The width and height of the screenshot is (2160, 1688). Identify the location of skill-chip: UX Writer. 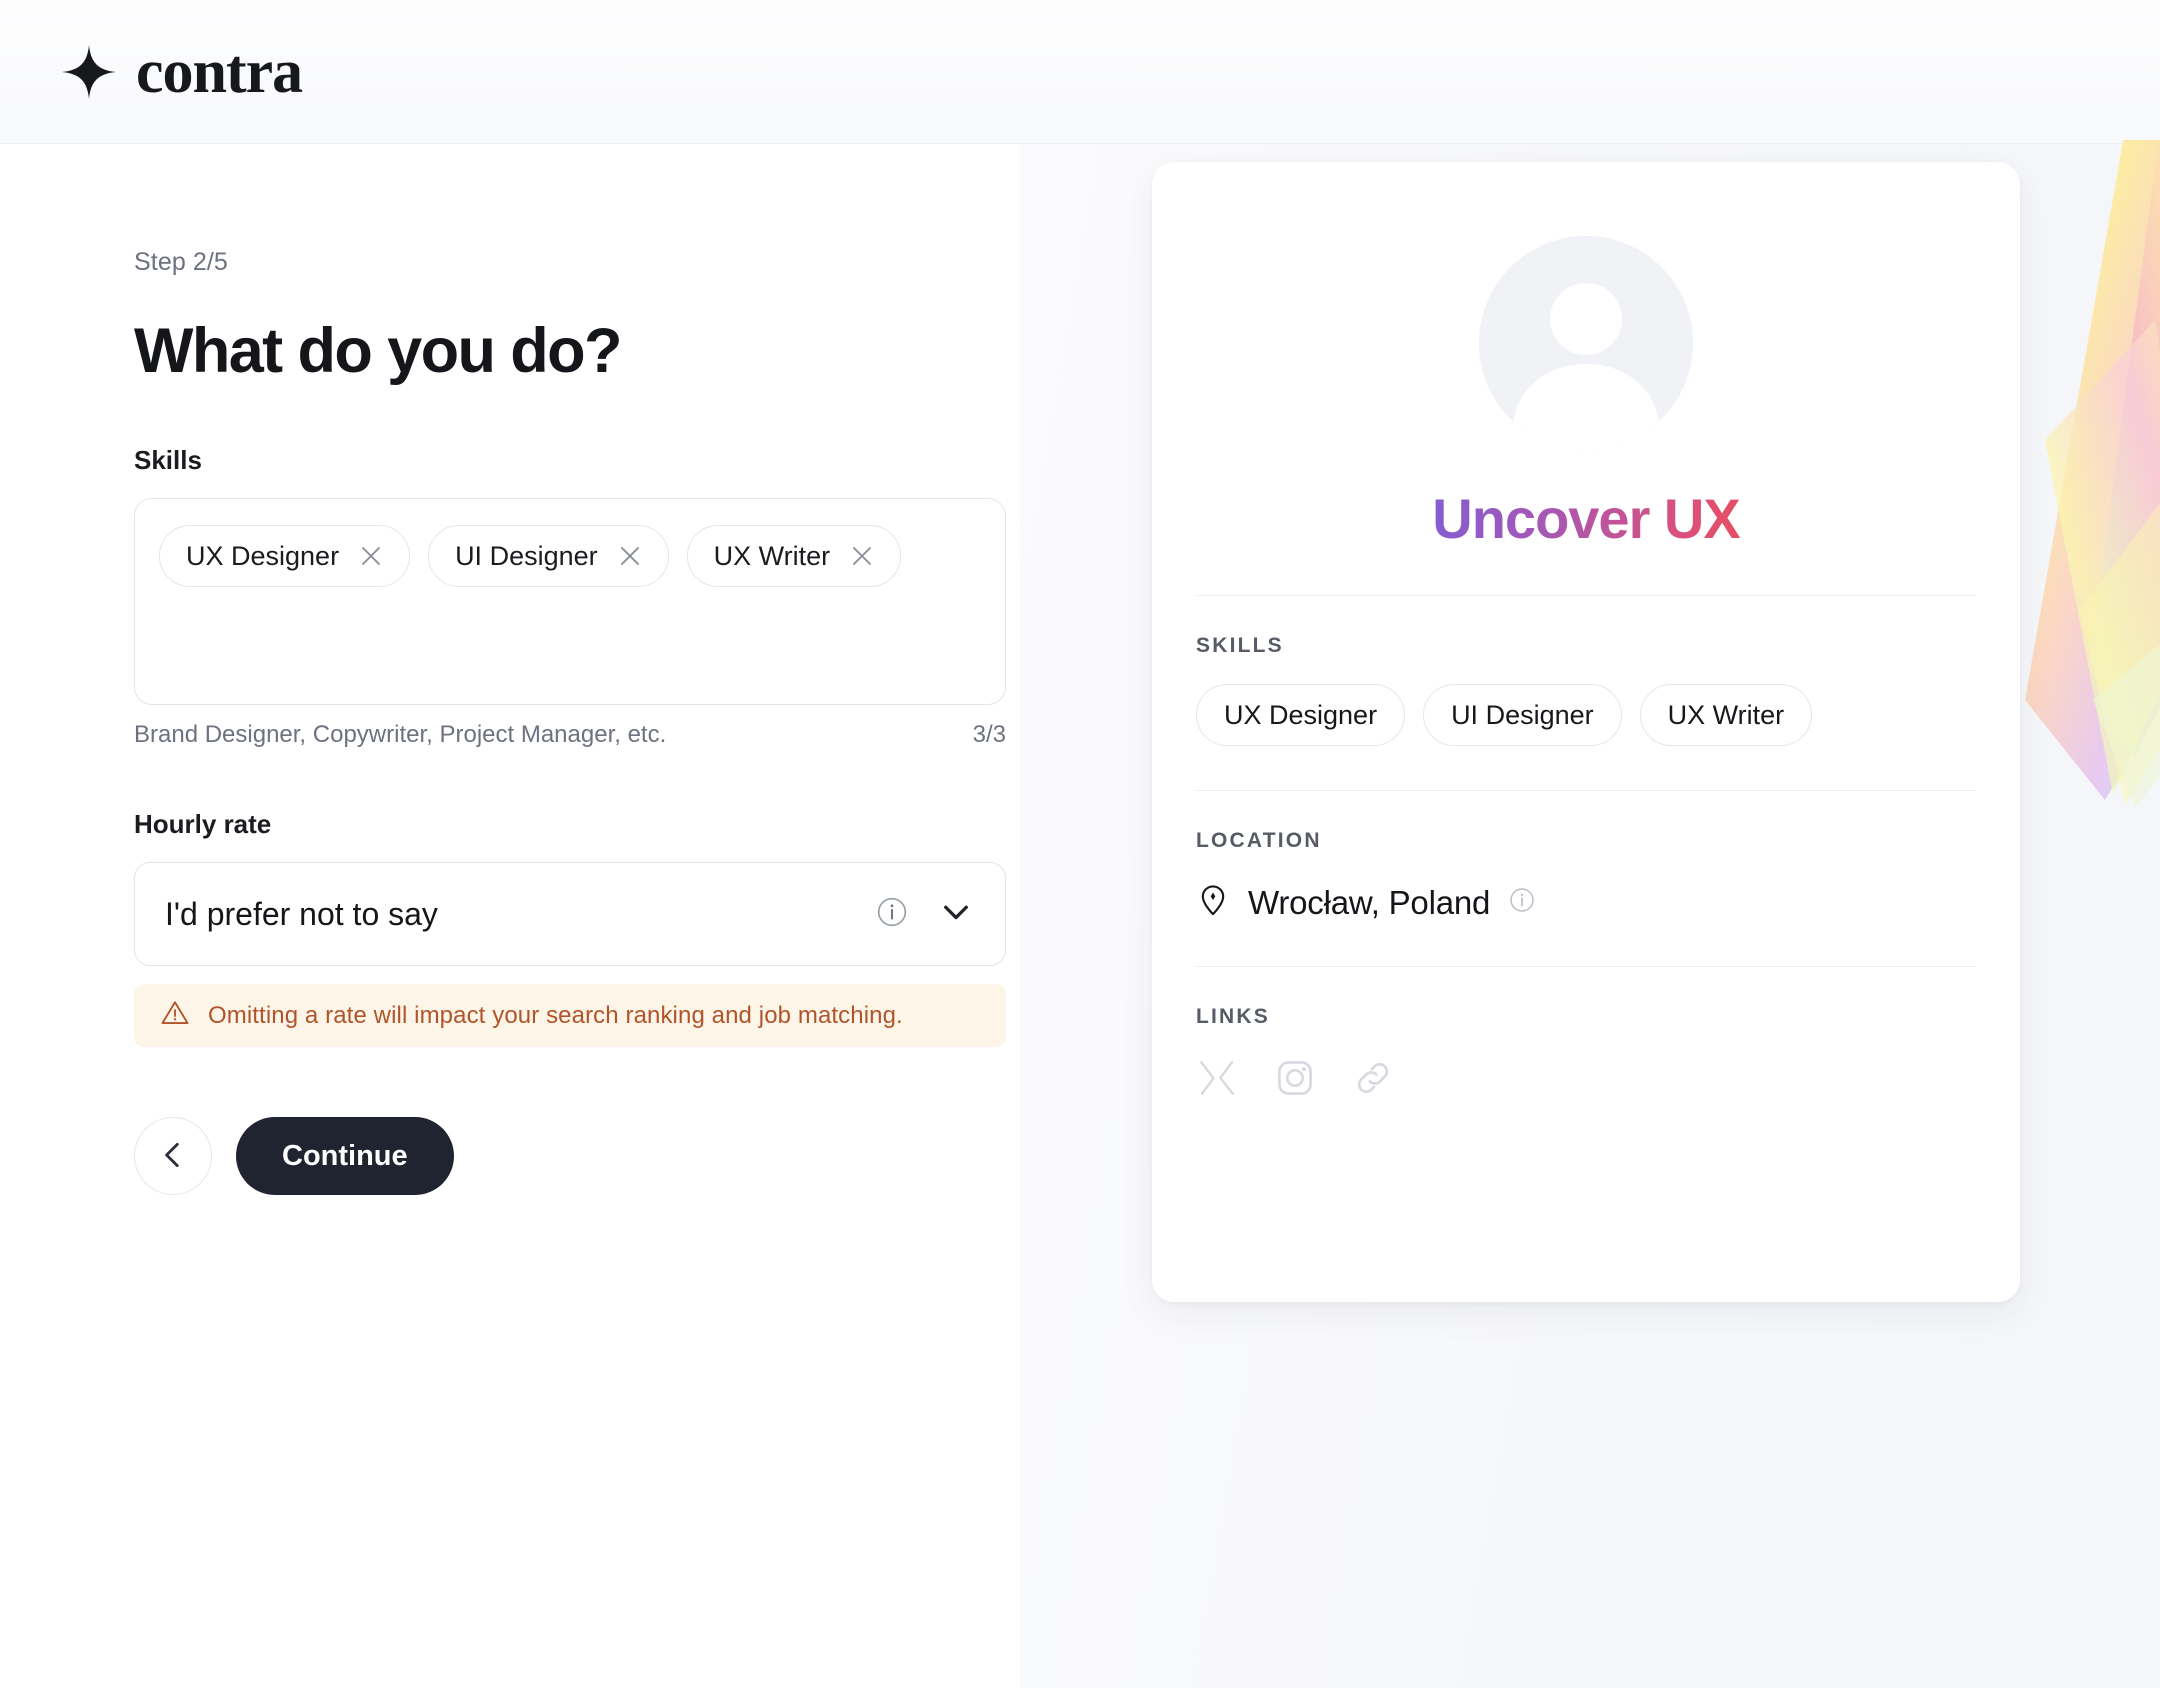
(794, 556).